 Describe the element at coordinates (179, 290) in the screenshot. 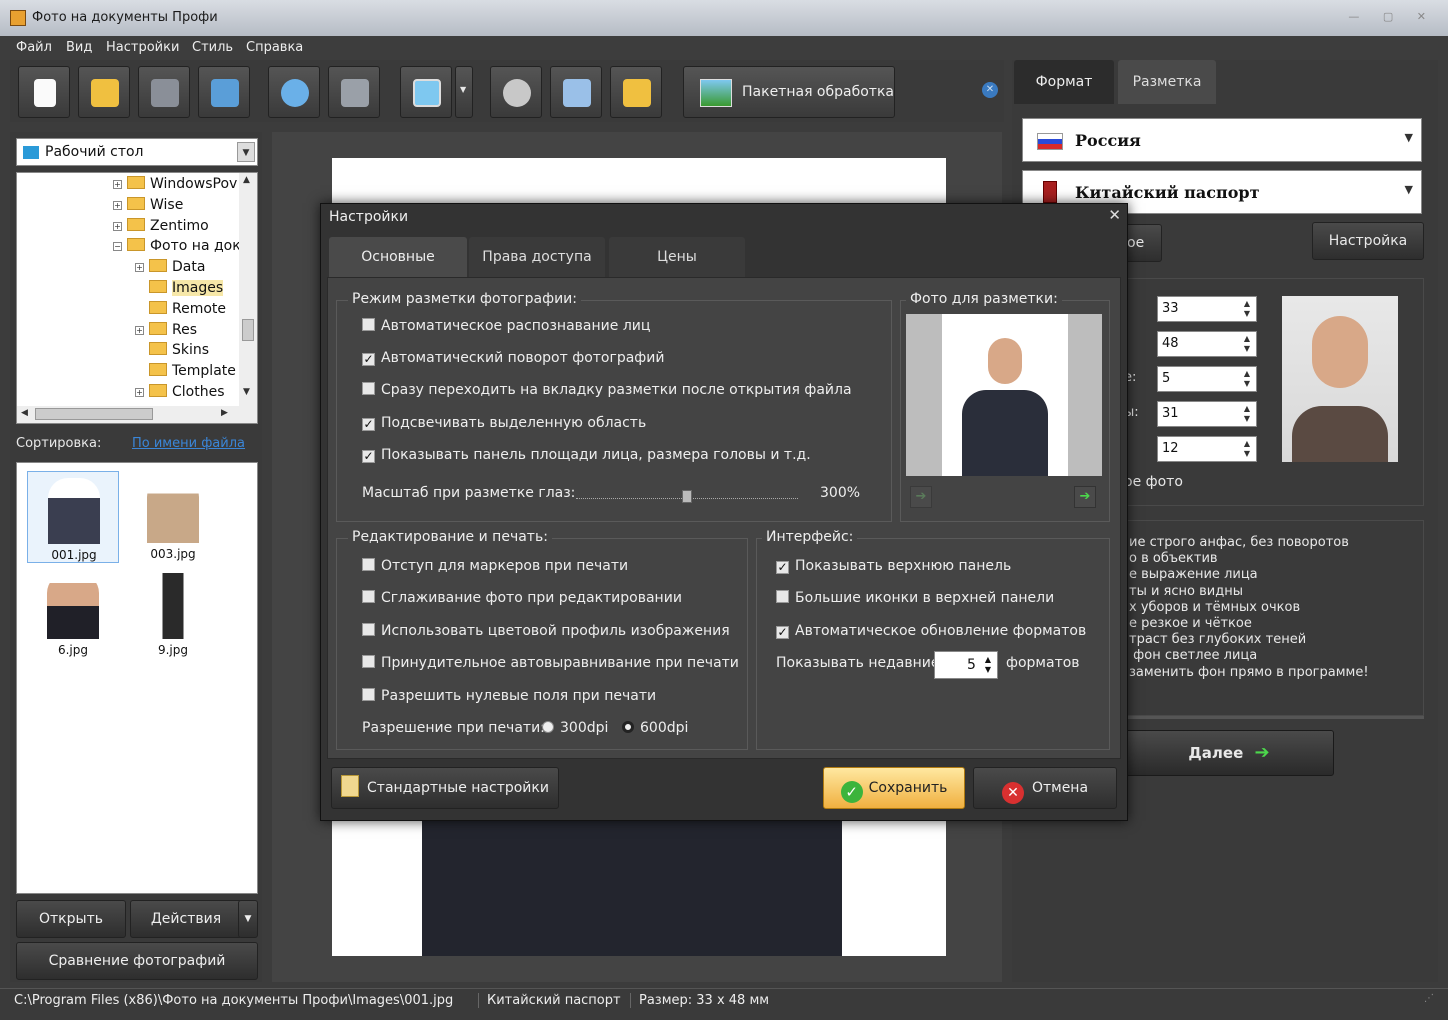

I see `tree-item: +Images` at that location.